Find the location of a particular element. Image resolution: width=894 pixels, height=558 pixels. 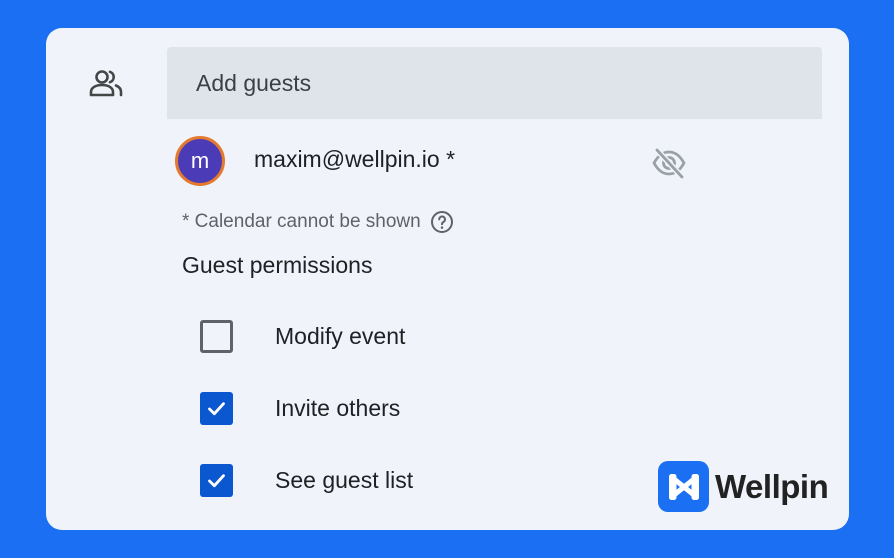

brand-watermark: Wellpin is located at coordinates (743, 486).